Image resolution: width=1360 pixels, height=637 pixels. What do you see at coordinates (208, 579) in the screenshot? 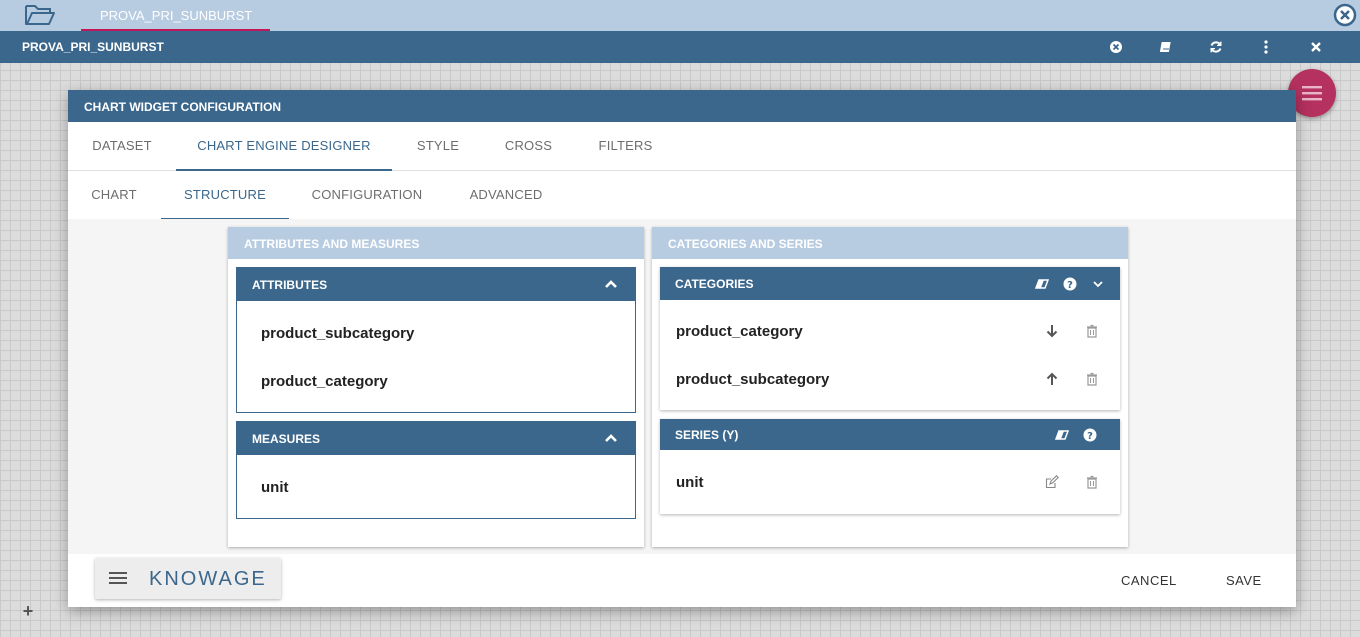
I see `knowage-logo: KNOWAGE` at bounding box center [208, 579].